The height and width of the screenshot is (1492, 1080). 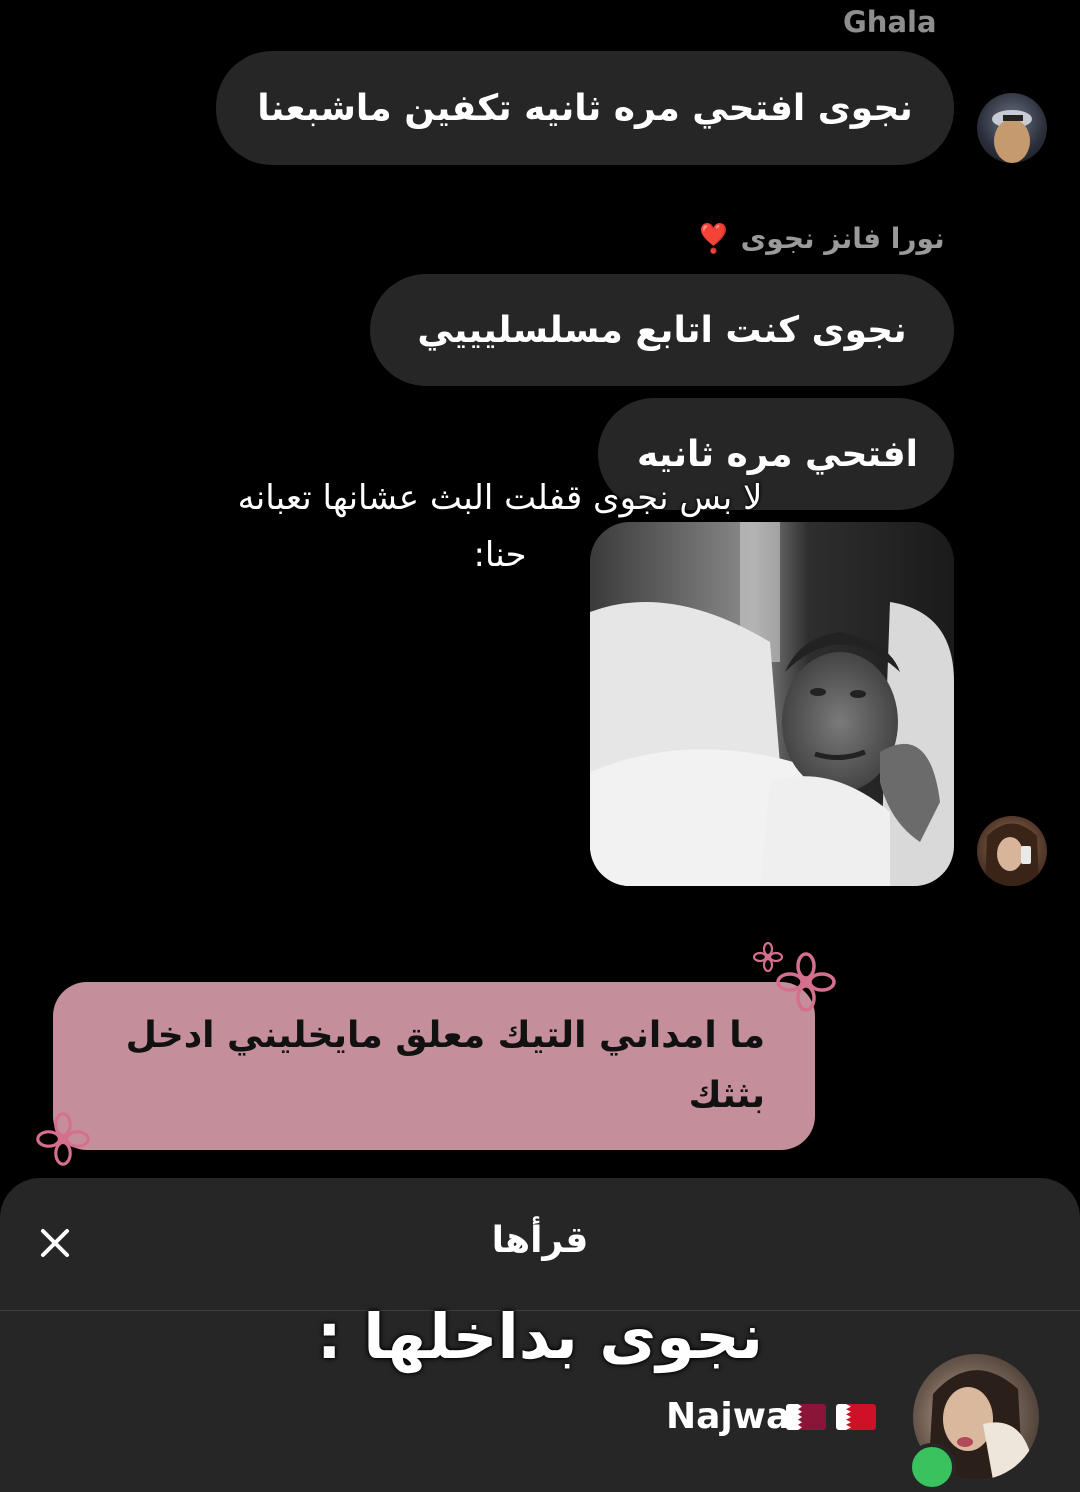 I want to click on overlay-caption-we: حنا:, so click(x=500, y=555).